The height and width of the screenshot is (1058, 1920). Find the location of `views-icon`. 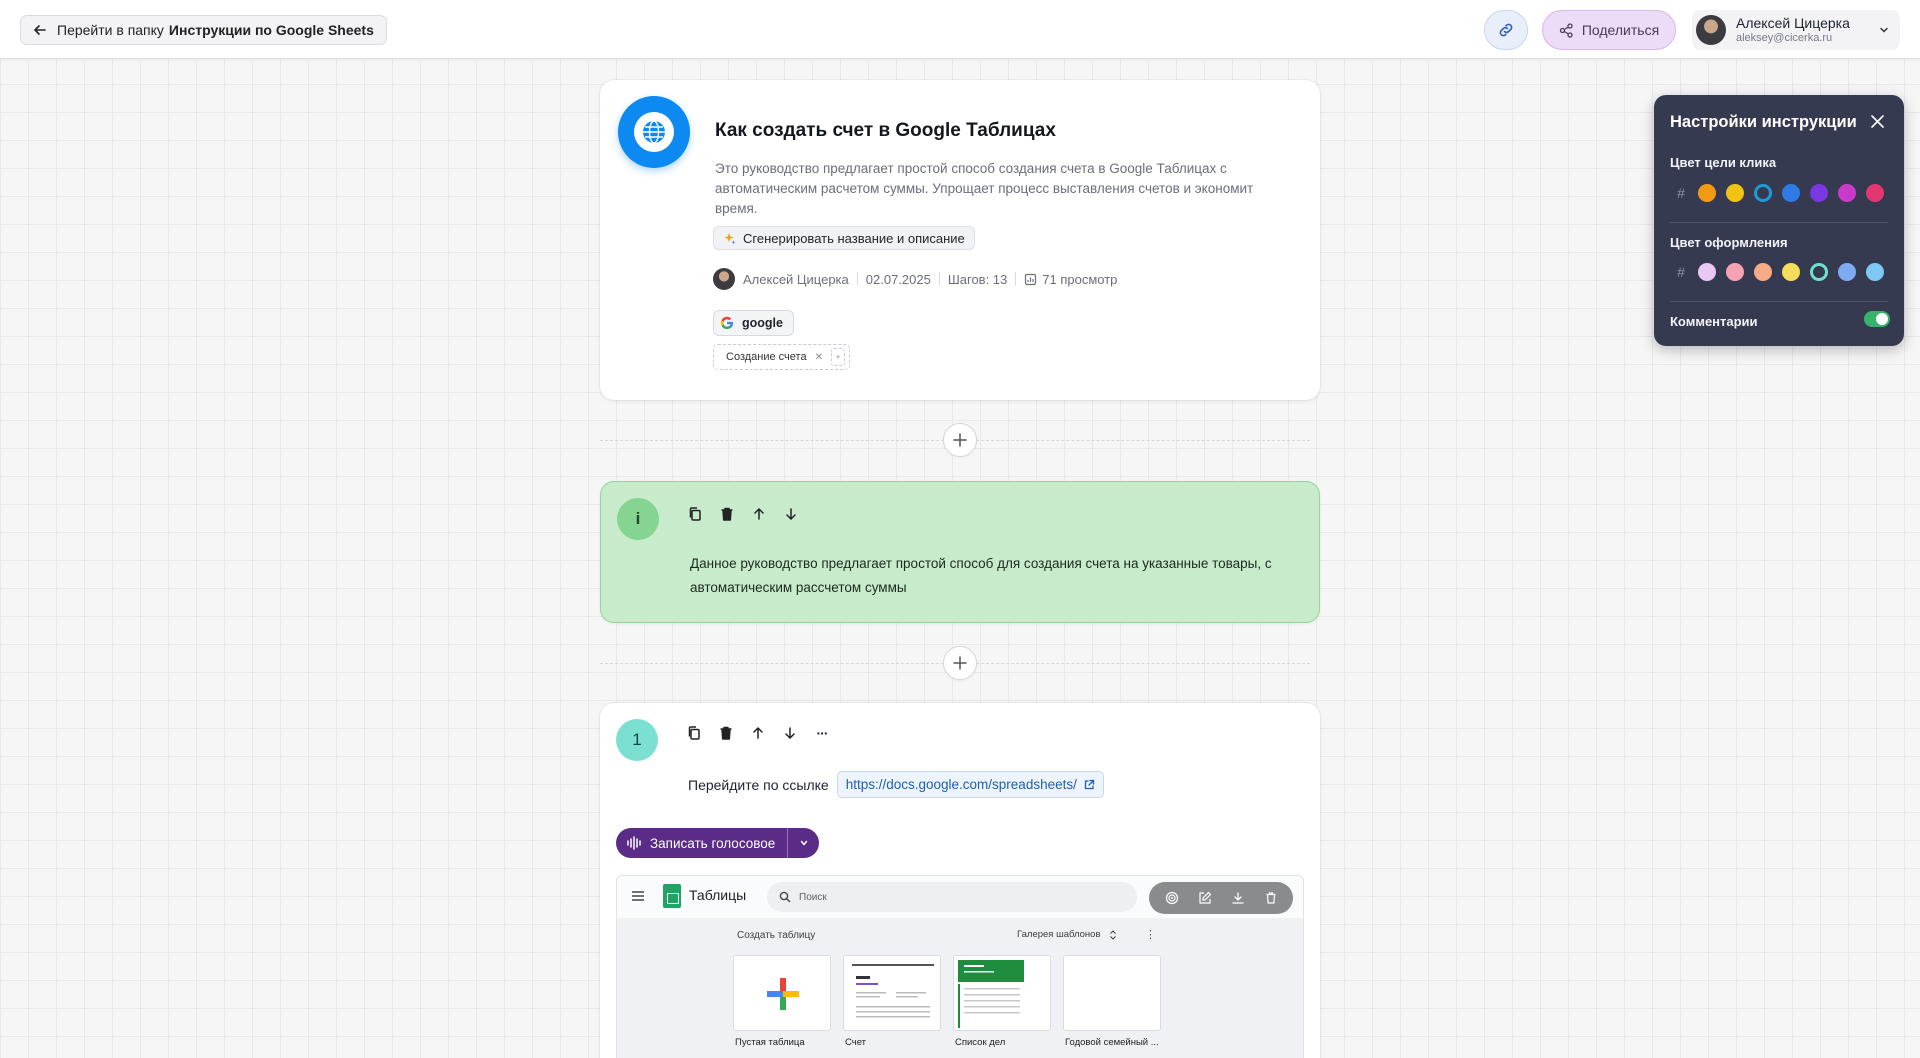

views-icon is located at coordinates (1030, 279).